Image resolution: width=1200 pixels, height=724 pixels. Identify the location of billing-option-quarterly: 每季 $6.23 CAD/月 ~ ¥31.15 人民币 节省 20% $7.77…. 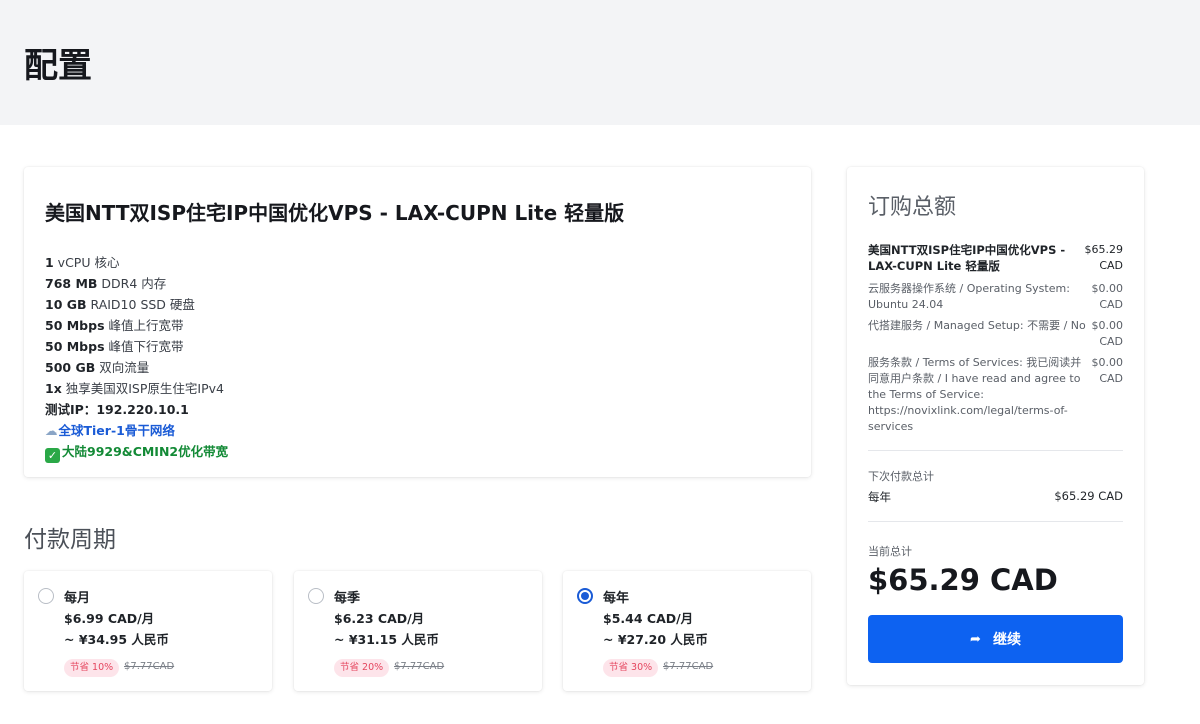
(418, 631).